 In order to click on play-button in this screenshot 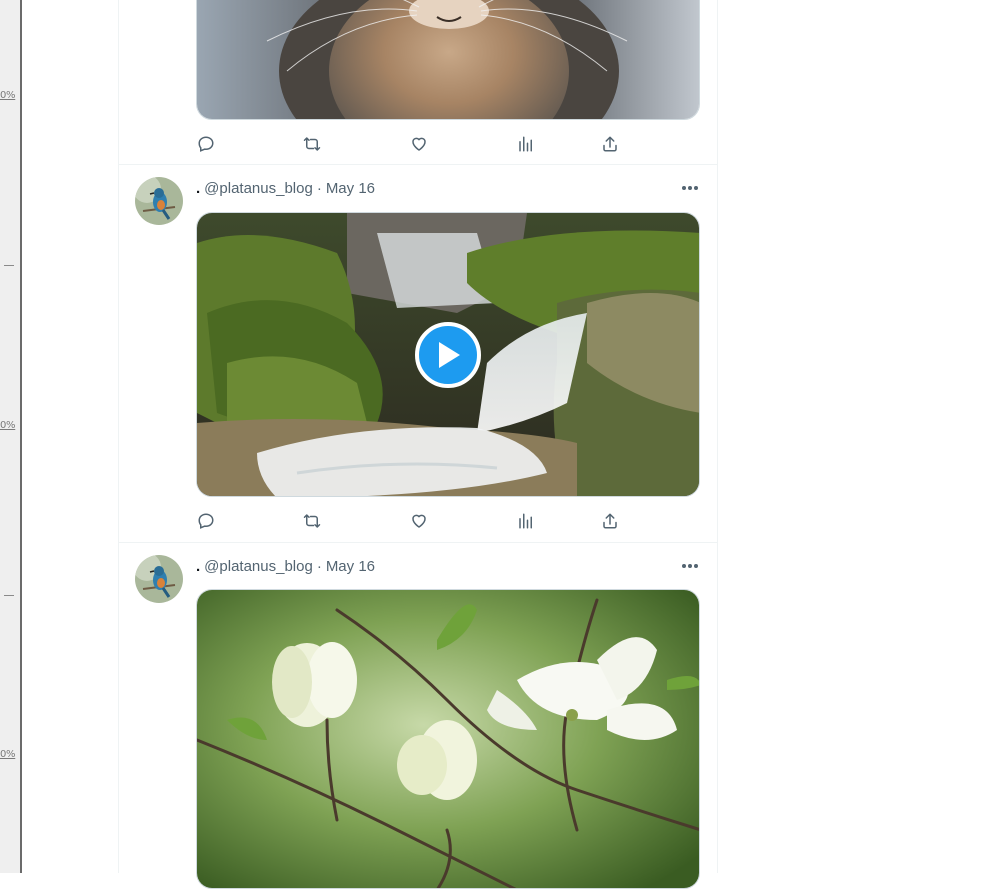, I will do `click(448, 355)`.